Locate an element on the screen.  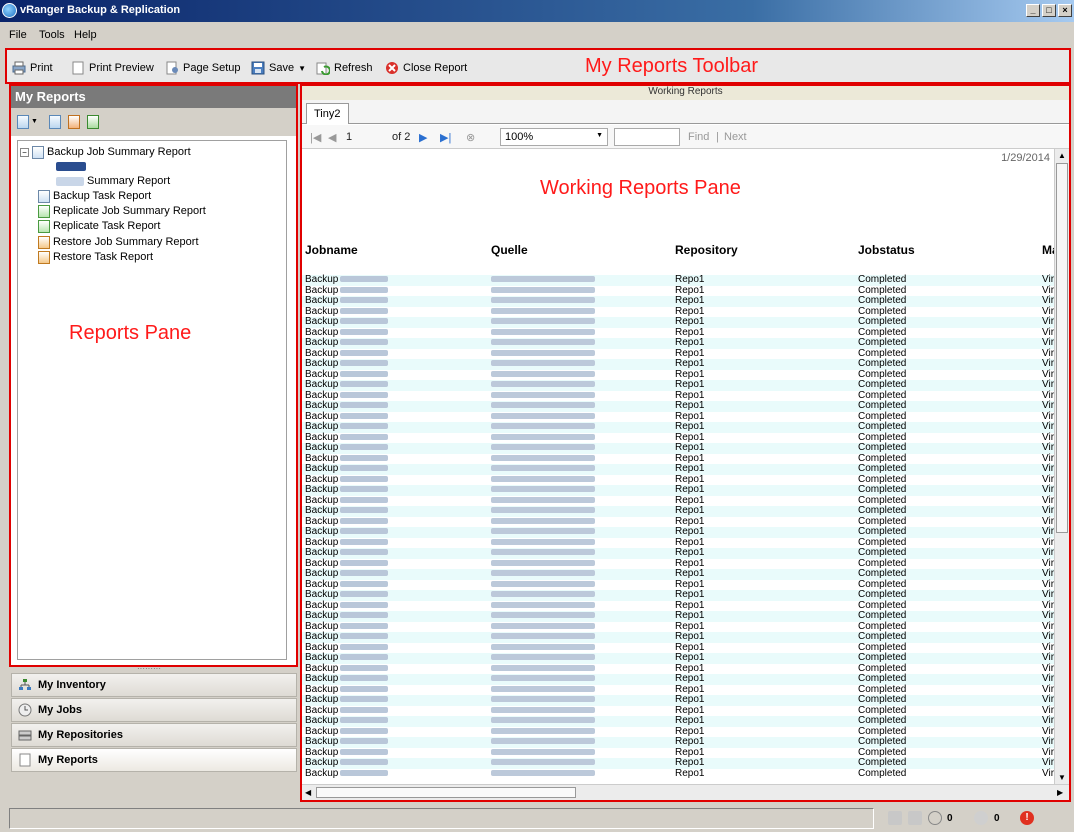
dropdown-arrow-icon: ▼ is located at coordinates (34, 121).